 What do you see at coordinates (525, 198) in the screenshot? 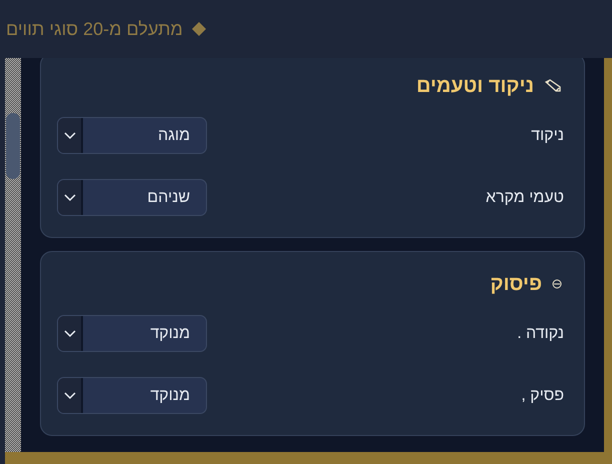
I see `setting-label: טעמי מקרא` at bounding box center [525, 198].